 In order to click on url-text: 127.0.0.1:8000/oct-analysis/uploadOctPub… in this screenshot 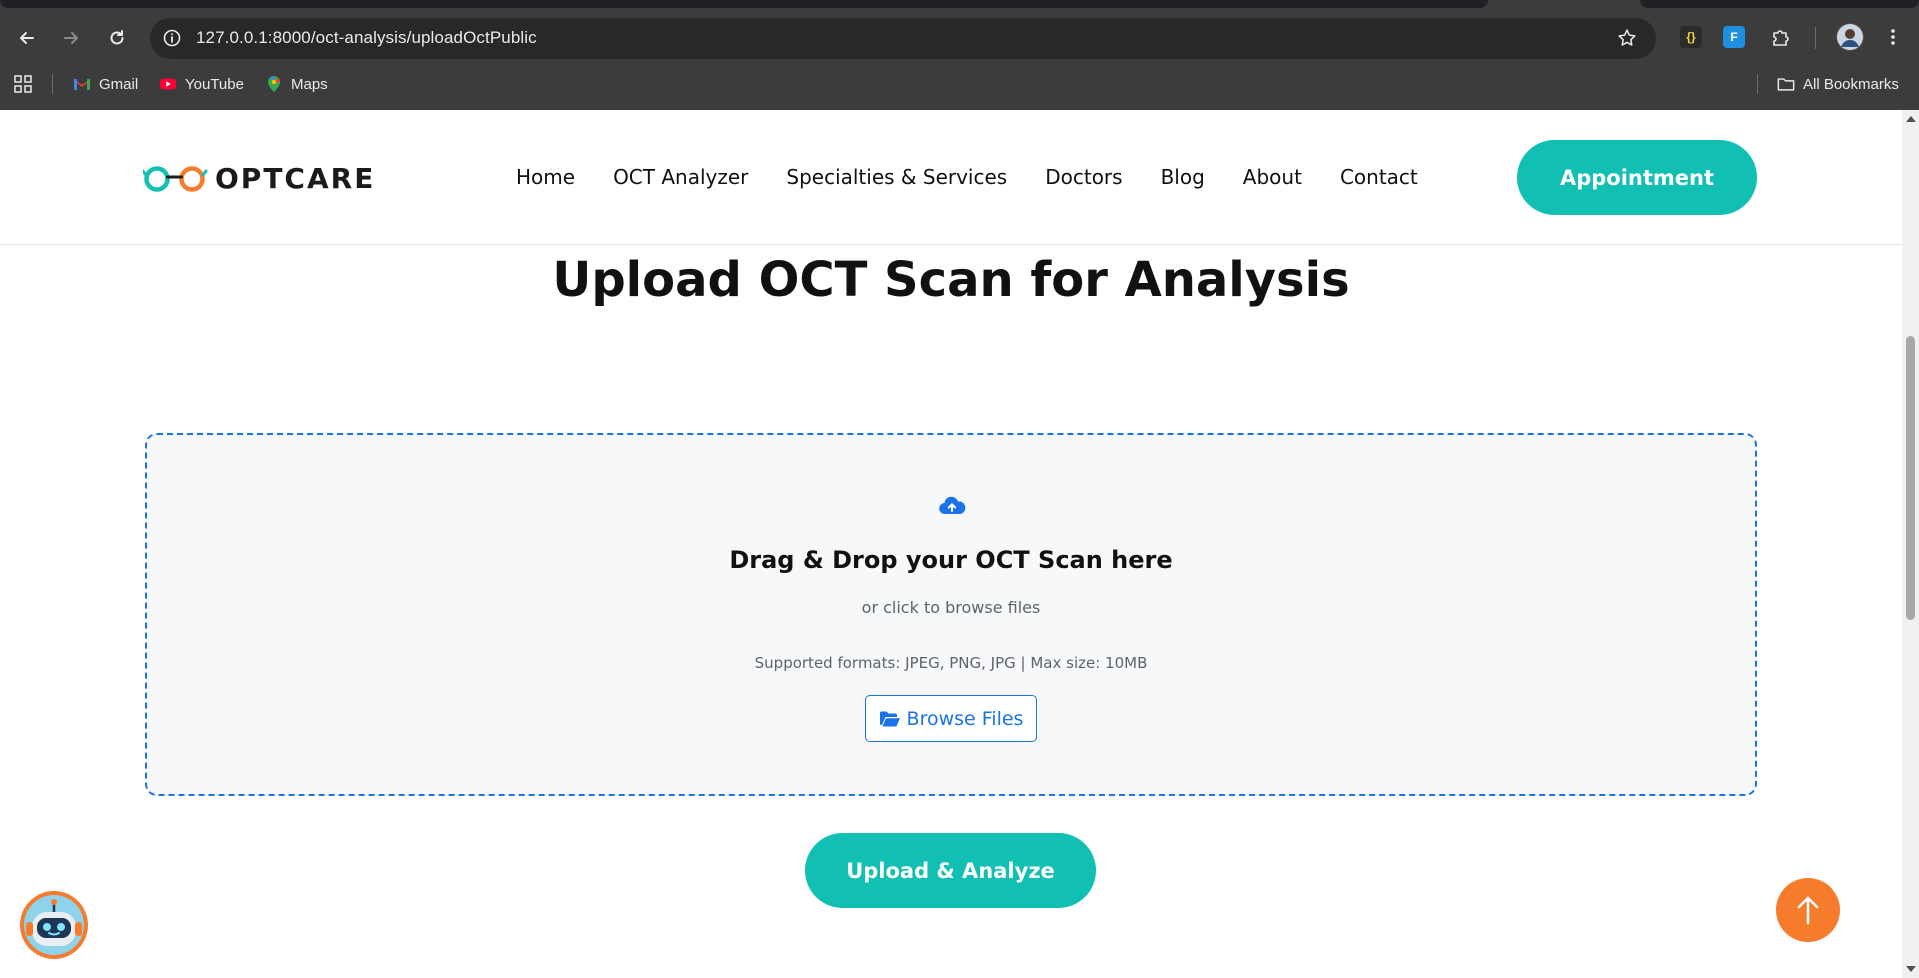, I will do `click(366, 38)`.